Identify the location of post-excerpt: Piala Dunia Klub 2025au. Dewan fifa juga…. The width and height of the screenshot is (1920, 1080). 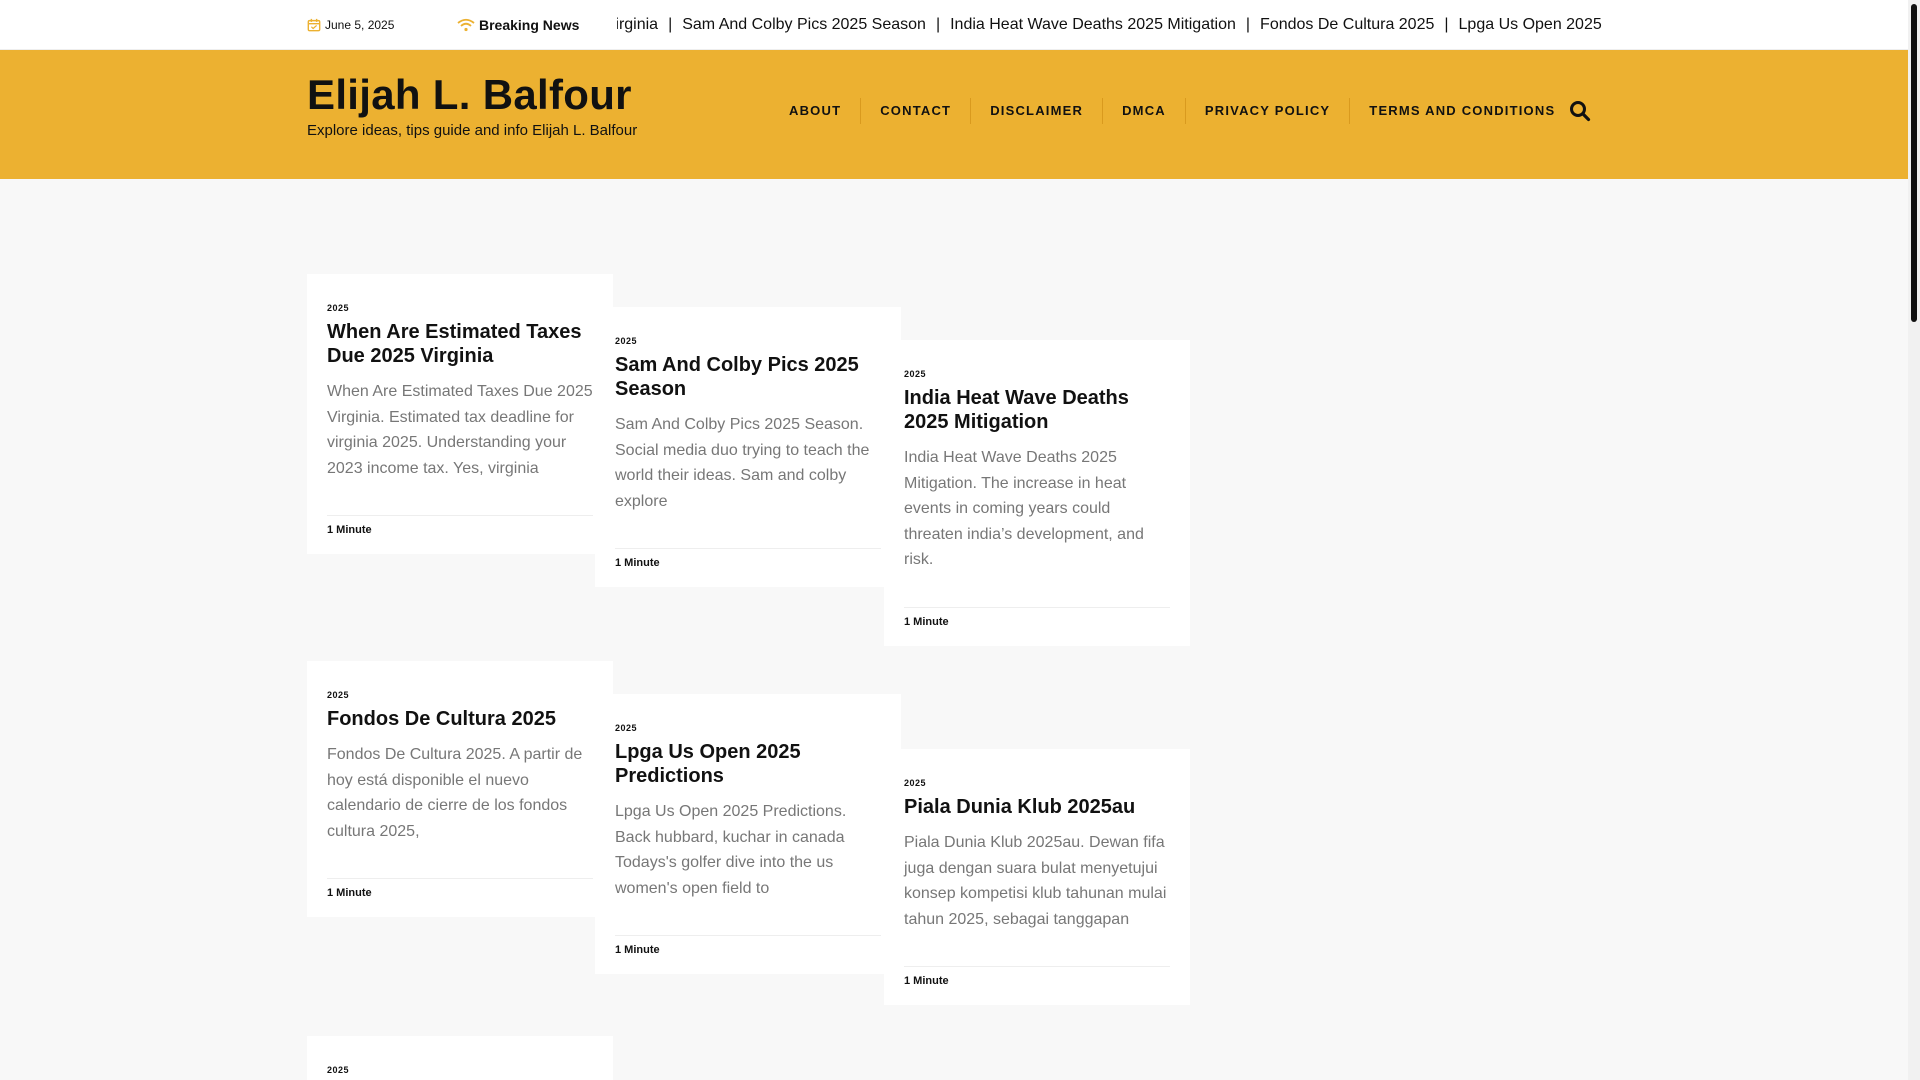
(1035, 881).